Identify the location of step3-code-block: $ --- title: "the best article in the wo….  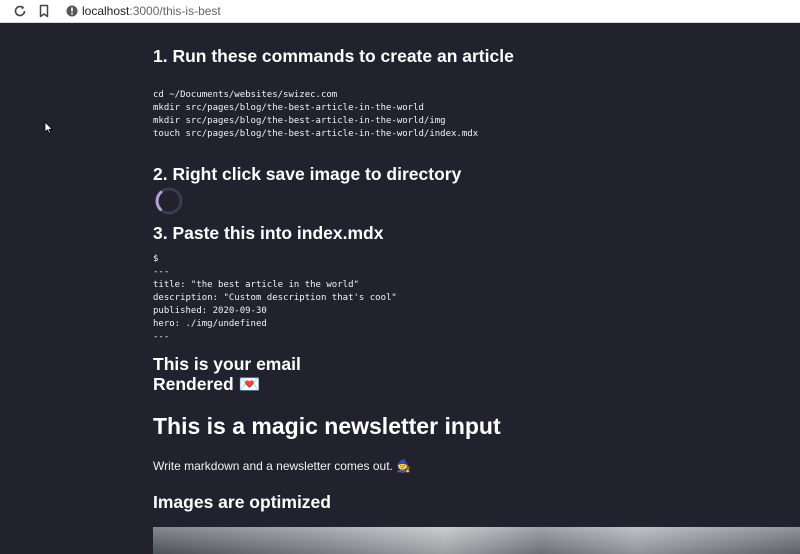
(275, 298).